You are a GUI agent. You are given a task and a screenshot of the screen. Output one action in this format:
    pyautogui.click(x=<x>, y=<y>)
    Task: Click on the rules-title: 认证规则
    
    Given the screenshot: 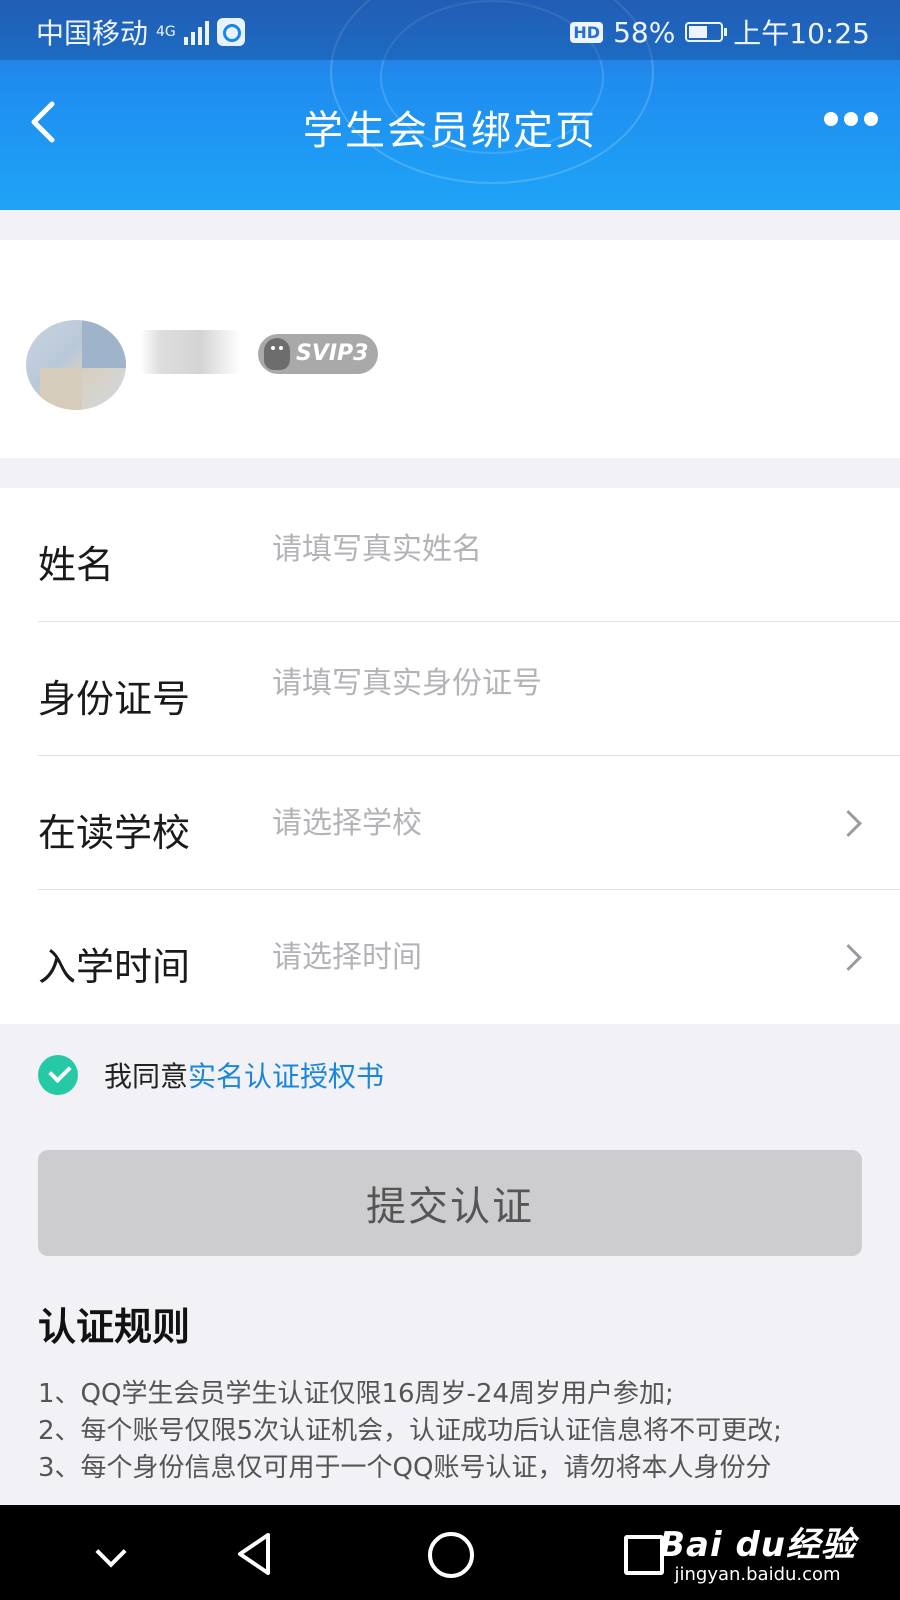 What is the action you would take?
    pyautogui.click(x=114, y=1327)
    